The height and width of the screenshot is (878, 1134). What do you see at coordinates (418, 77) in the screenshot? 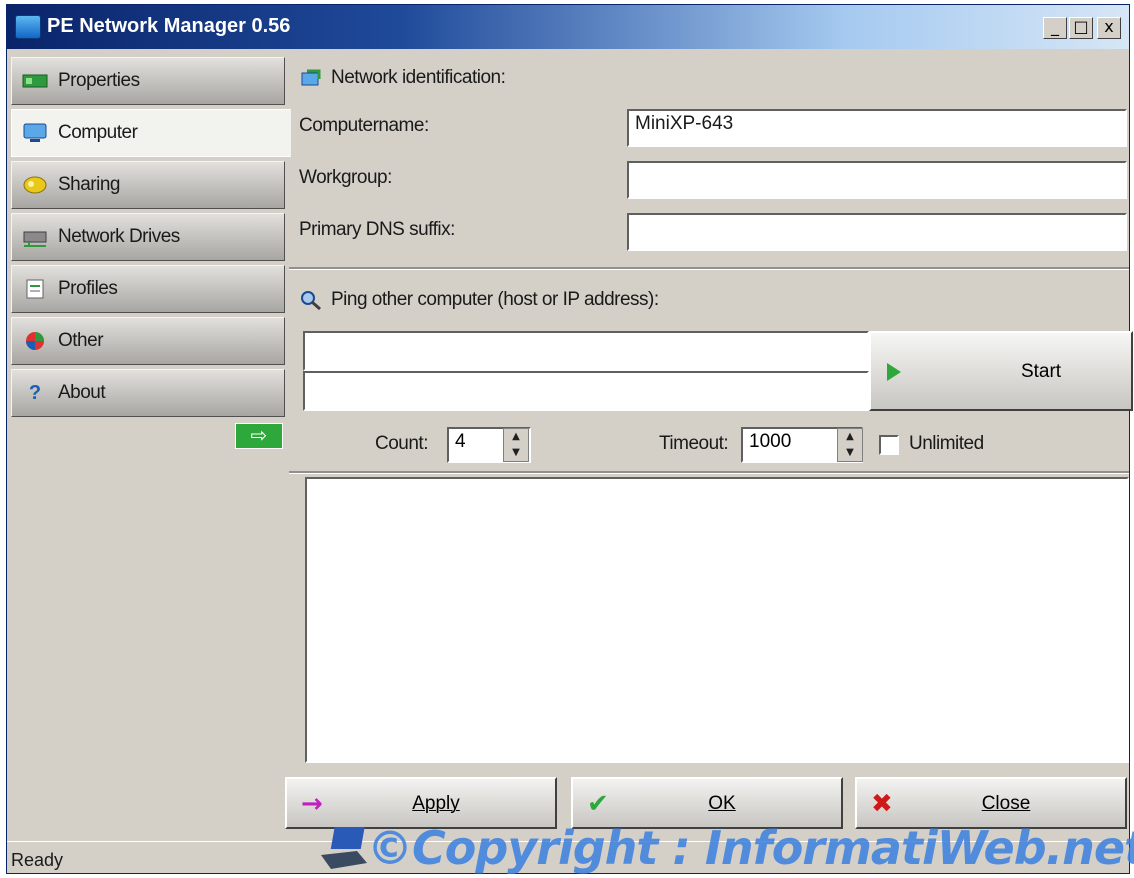
I see `section-title: Network identification:` at bounding box center [418, 77].